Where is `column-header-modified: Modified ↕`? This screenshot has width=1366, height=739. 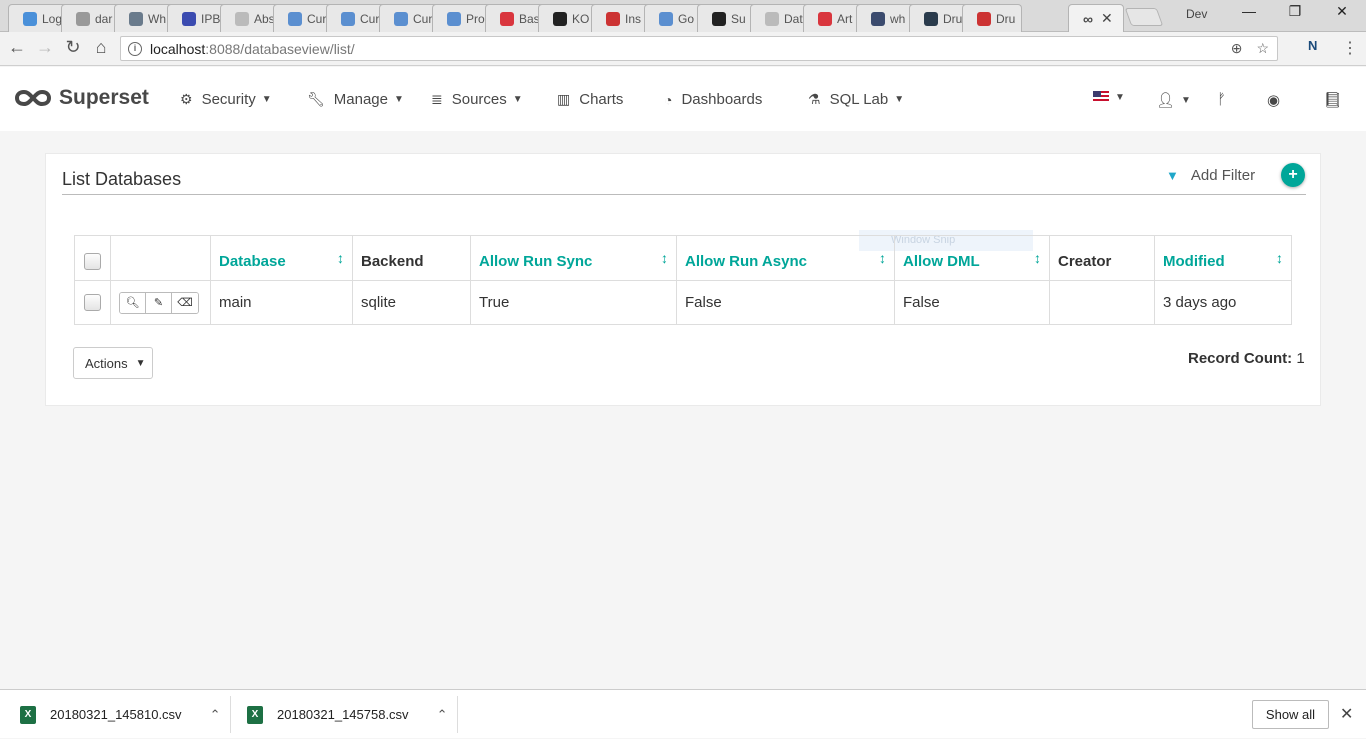 column-header-modified: Modified ↕ is located at coordinates (1223, 258).